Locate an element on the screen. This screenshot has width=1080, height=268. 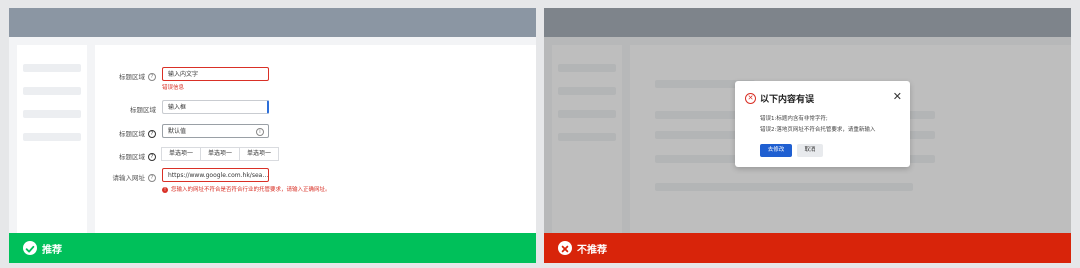
not-recommended-label: 不推荐 is located at coordinates (592, 250).